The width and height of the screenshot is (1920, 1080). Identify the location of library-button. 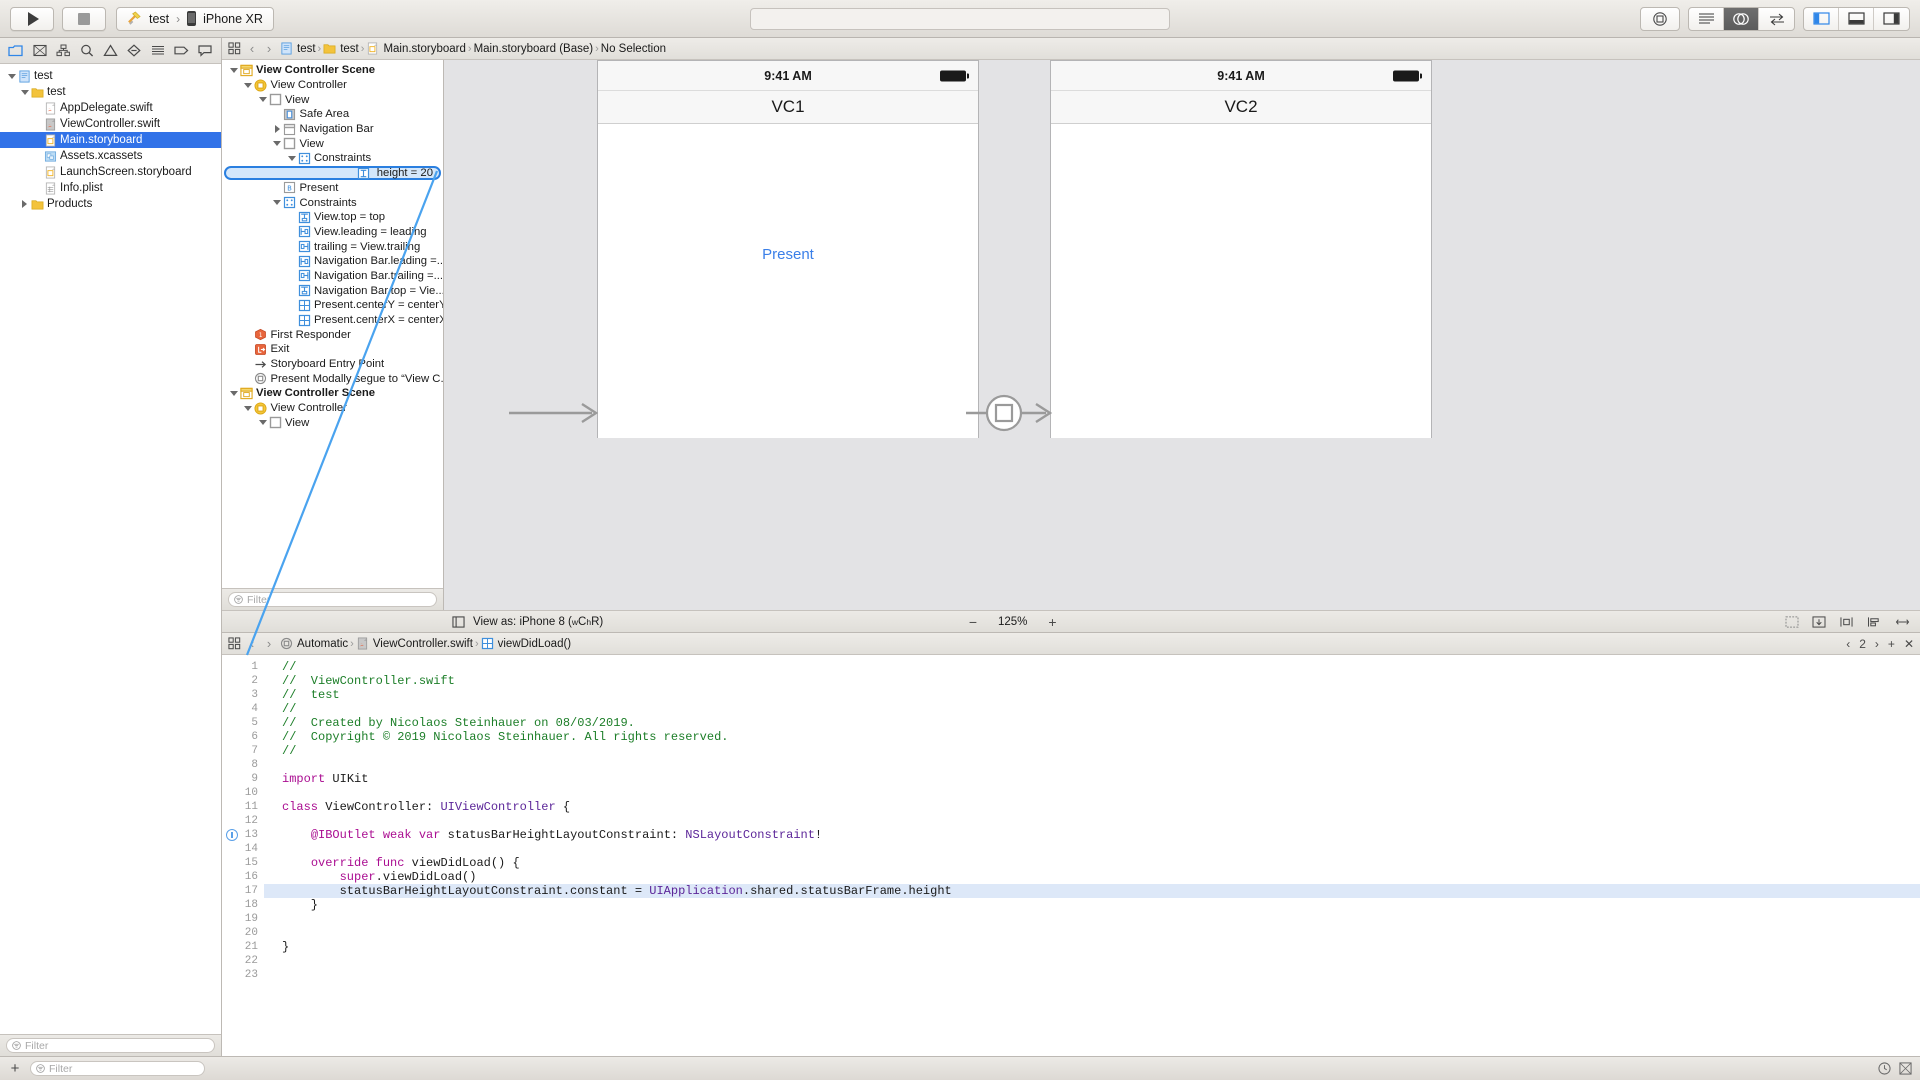
(1660, 18).